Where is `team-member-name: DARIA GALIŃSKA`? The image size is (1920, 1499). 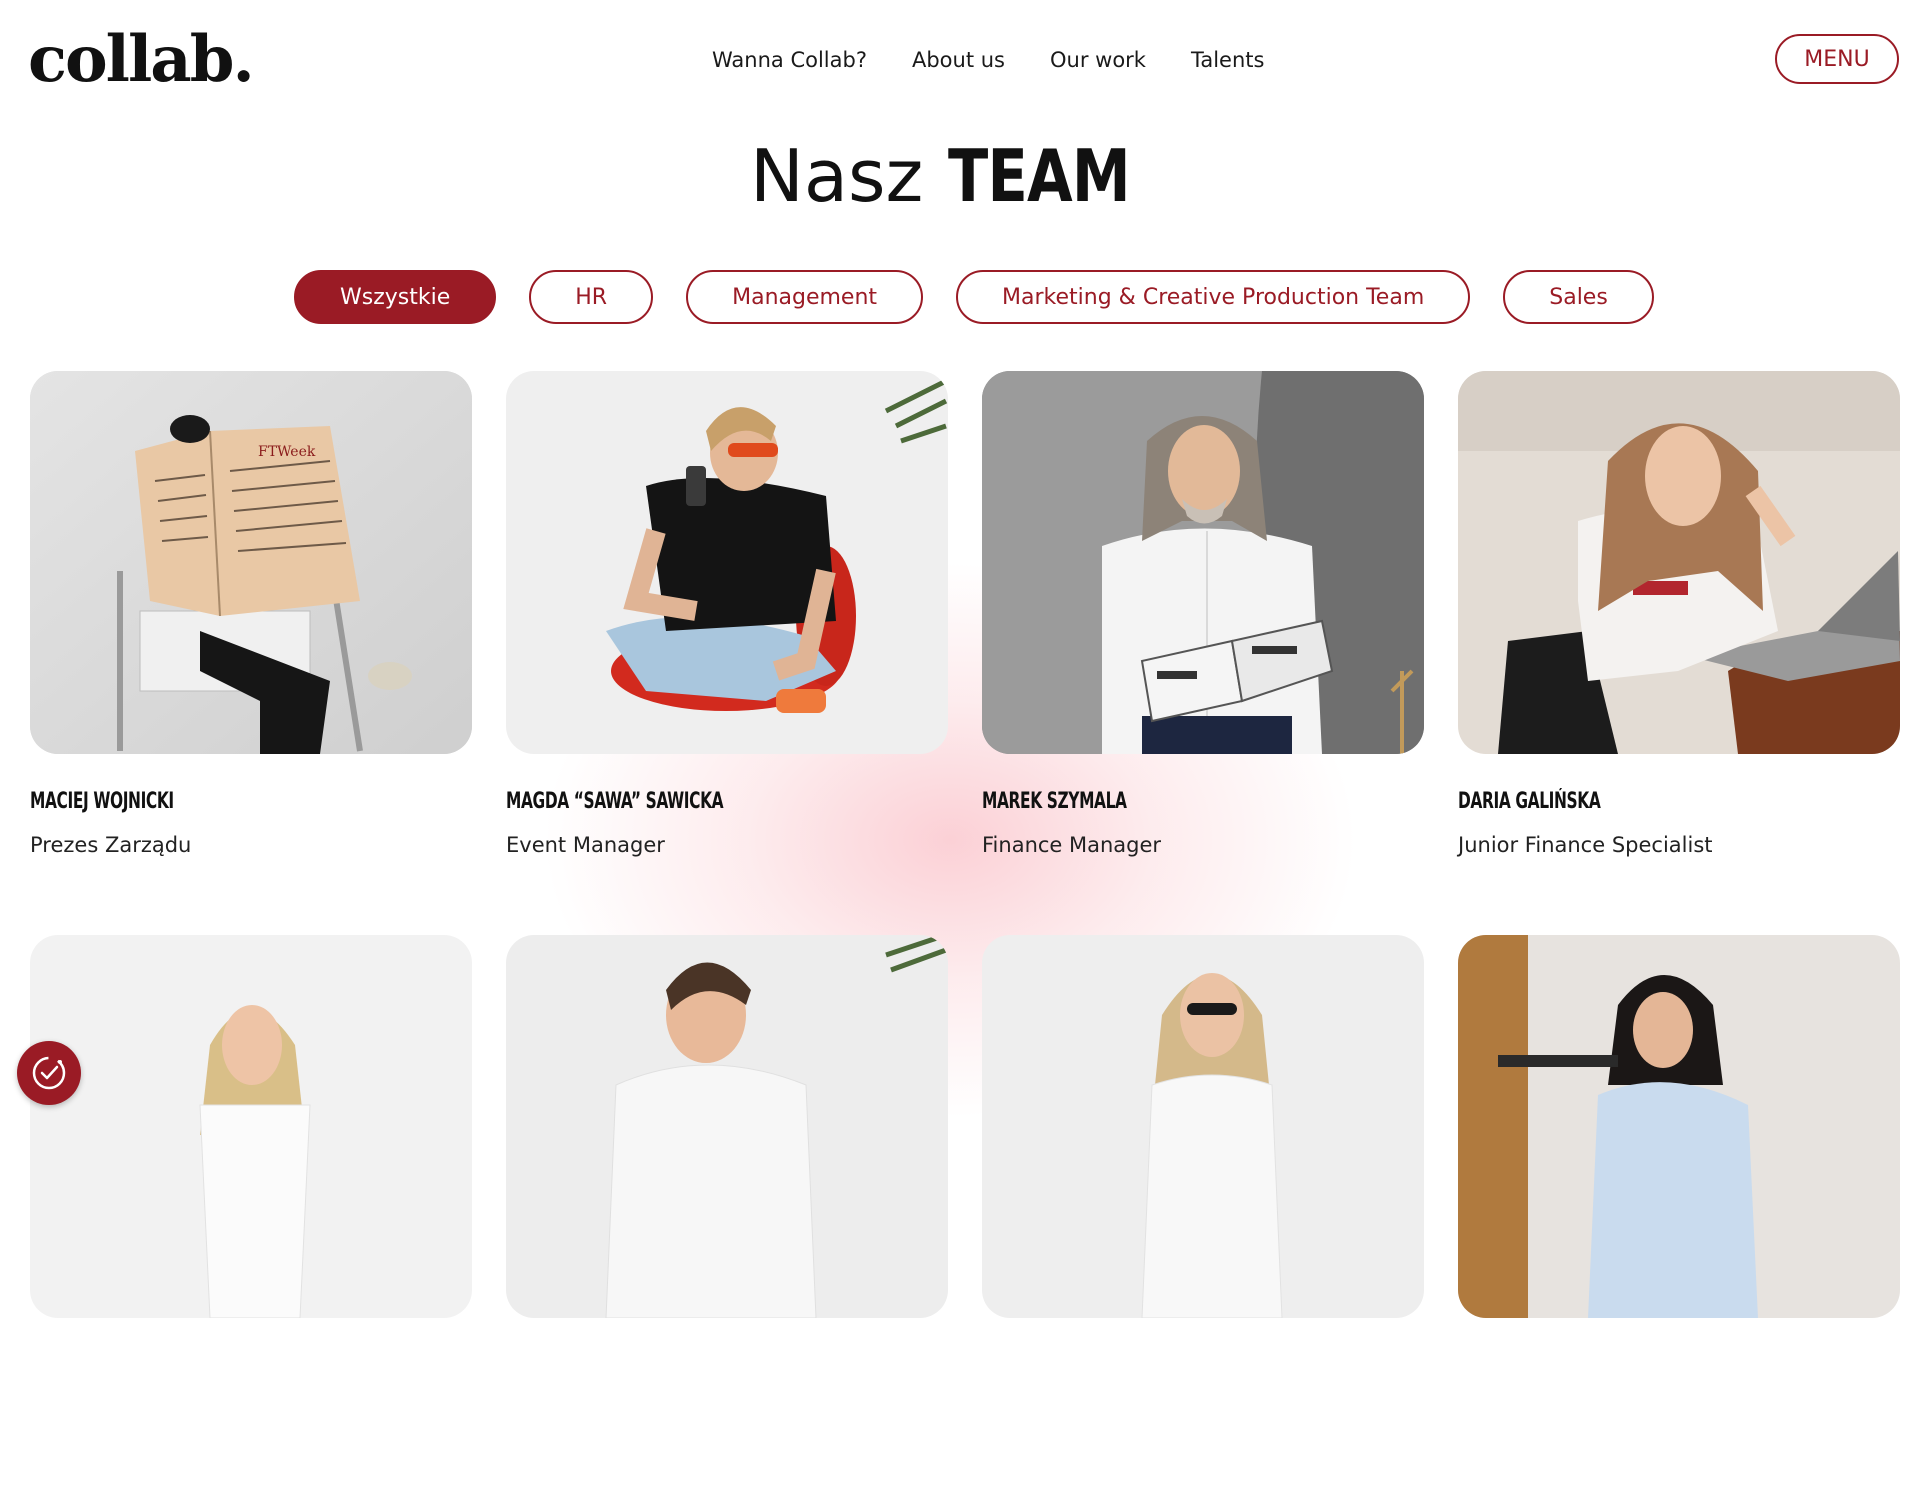 team-member-name: DARIA GALIŃSKA is located at coordinates (1529, 801).